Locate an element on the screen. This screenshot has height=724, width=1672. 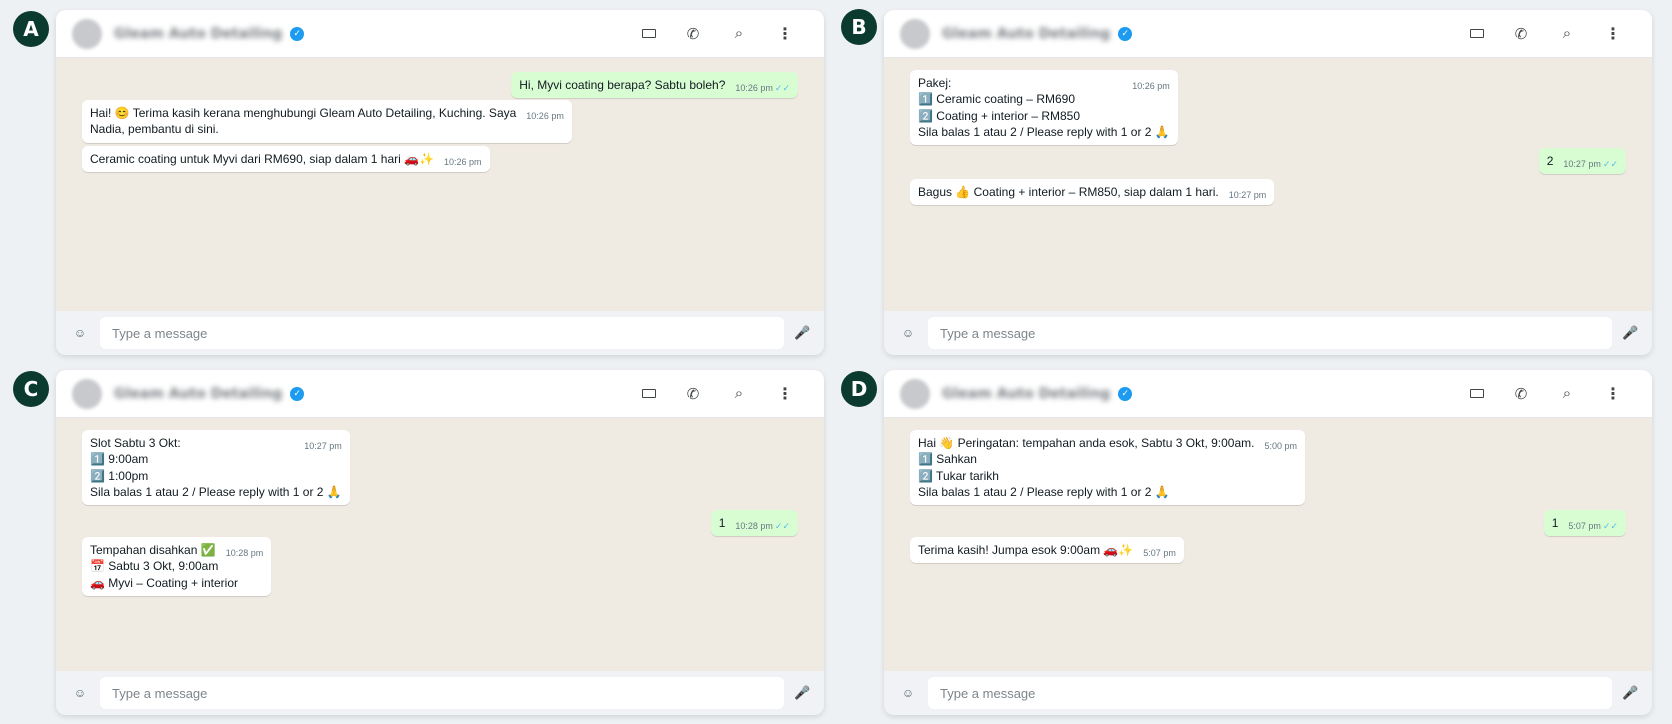
message-text: 2 is located at coordinates (1550, 161).